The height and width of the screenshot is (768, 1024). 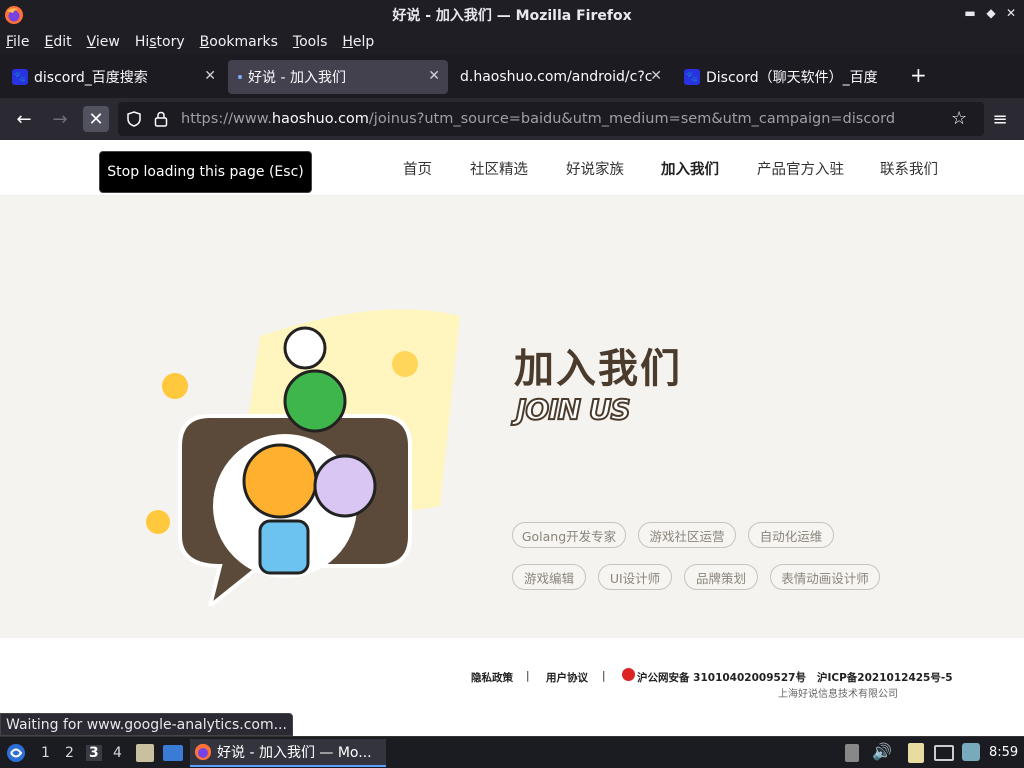 I want to click on site-nav-contact: 联系我们, so click(x=909, y=168).